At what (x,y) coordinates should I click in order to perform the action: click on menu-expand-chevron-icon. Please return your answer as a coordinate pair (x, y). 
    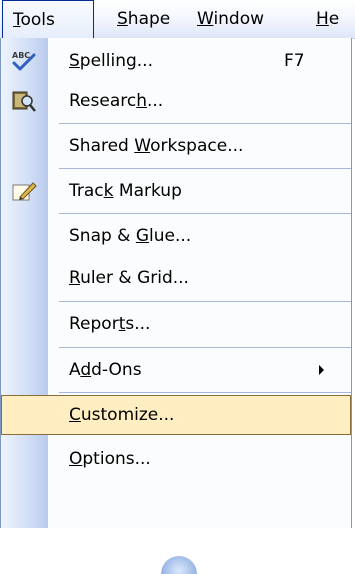
    Looking at the image, I should click on (179, 565).